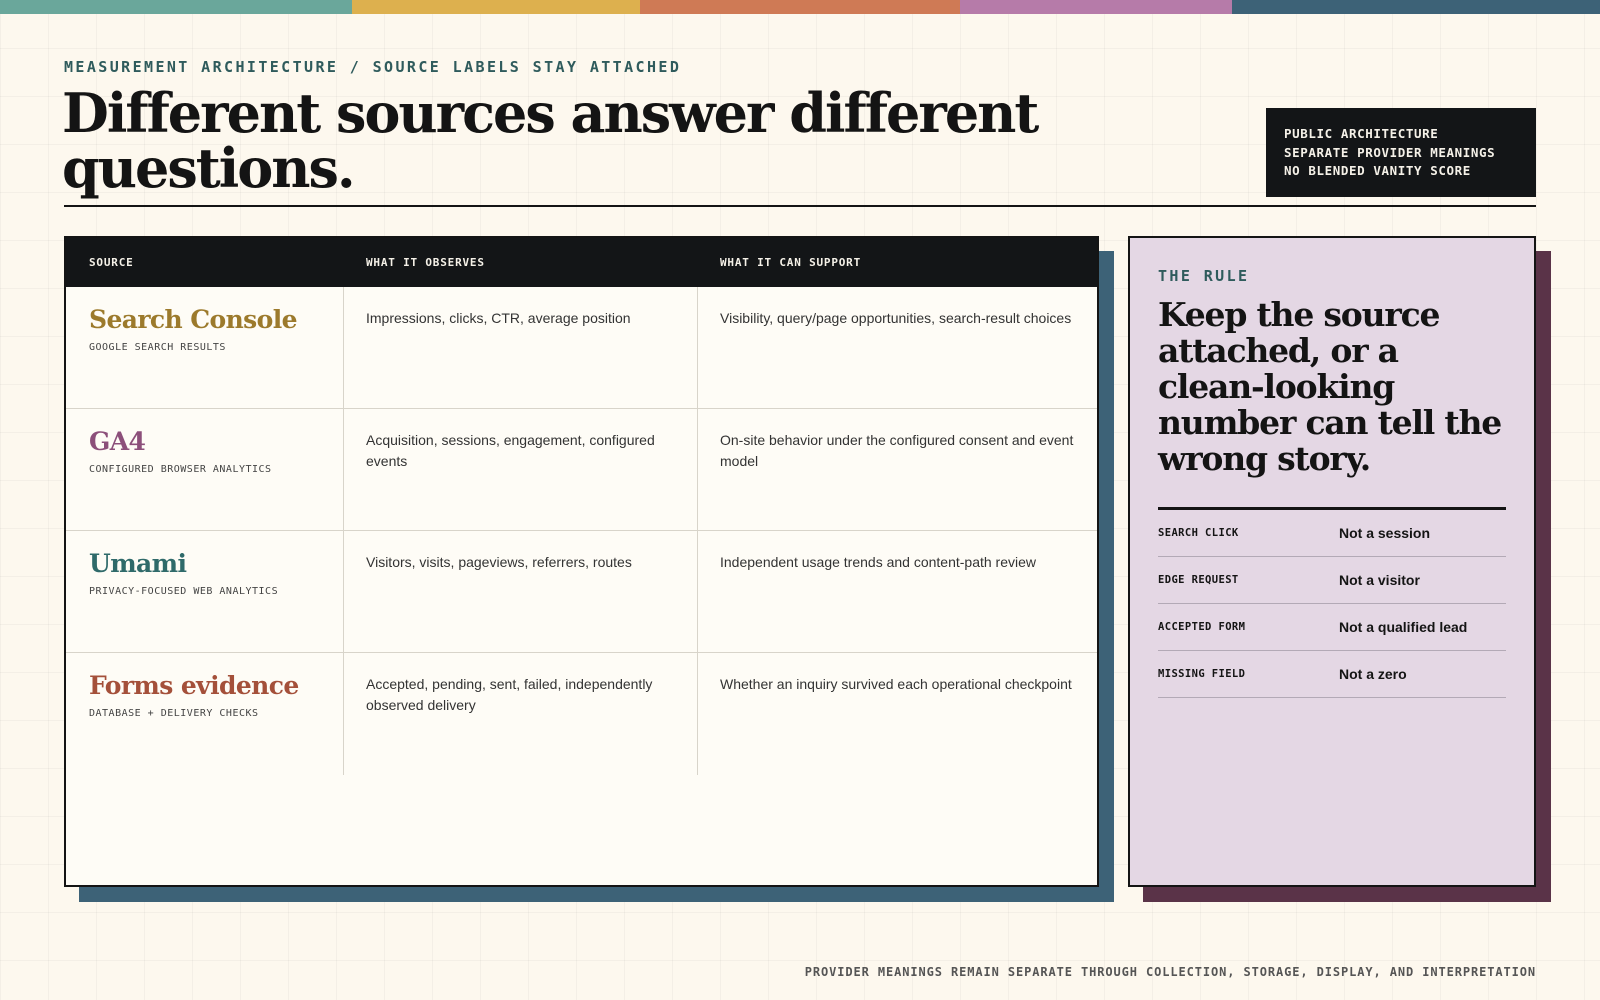 This screenshot has width=1600, height=1000. What do you see at coordinates (157, 347) in the screenshot?
I see `source-subtitle: GOOGLE SEARCH RESULTS` at bounding box center [157, 347].